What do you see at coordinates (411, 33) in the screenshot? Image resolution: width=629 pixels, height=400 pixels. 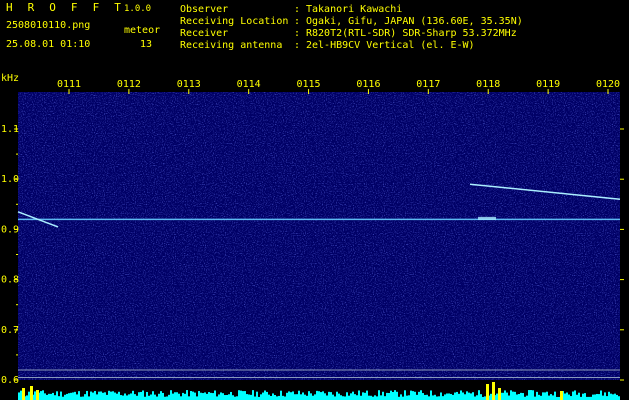 I see `receiver-value: R820T2(RTL-SDR) SDR-Sharp 53.372MHz` at bounding box center [411, 33].